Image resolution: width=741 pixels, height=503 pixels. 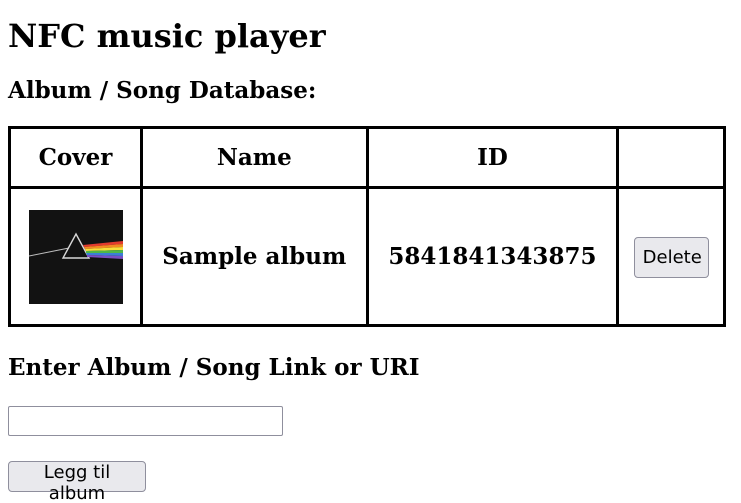 What do you see at coordinates (145, 421) in the screenshot?
I see `uri-input` at bounding box center [145, 421].